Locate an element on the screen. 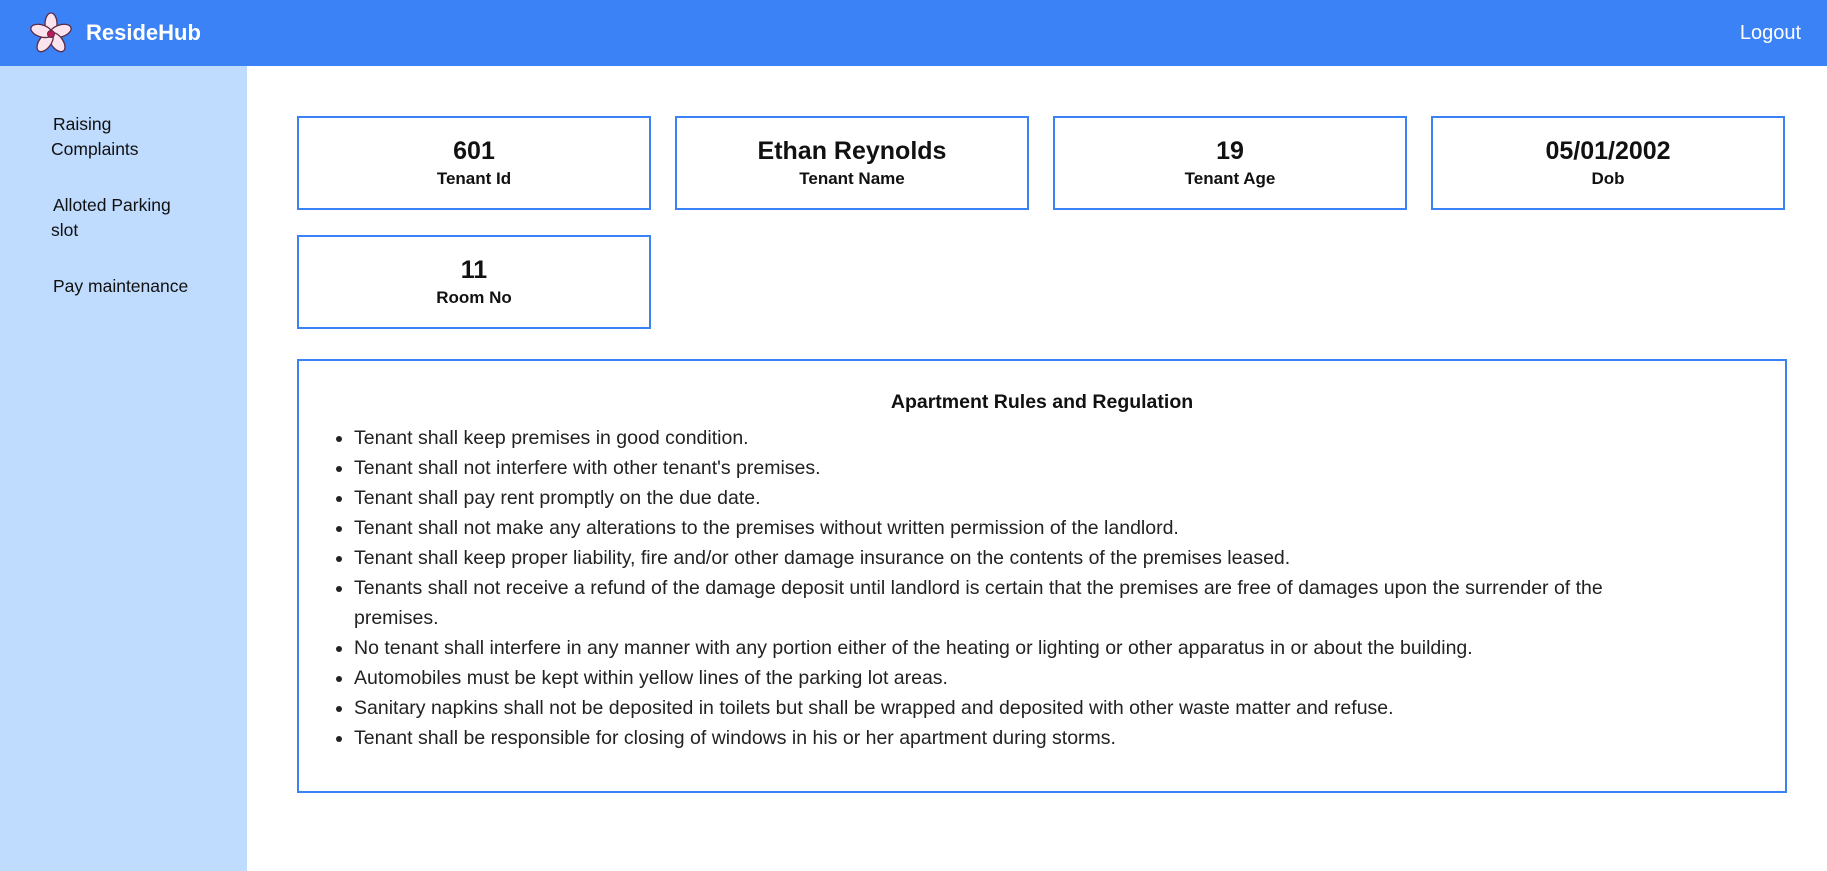 The height and width of the screenshot is (871, 1827). logout-link: Logout is located at coordinates (1770, 33).